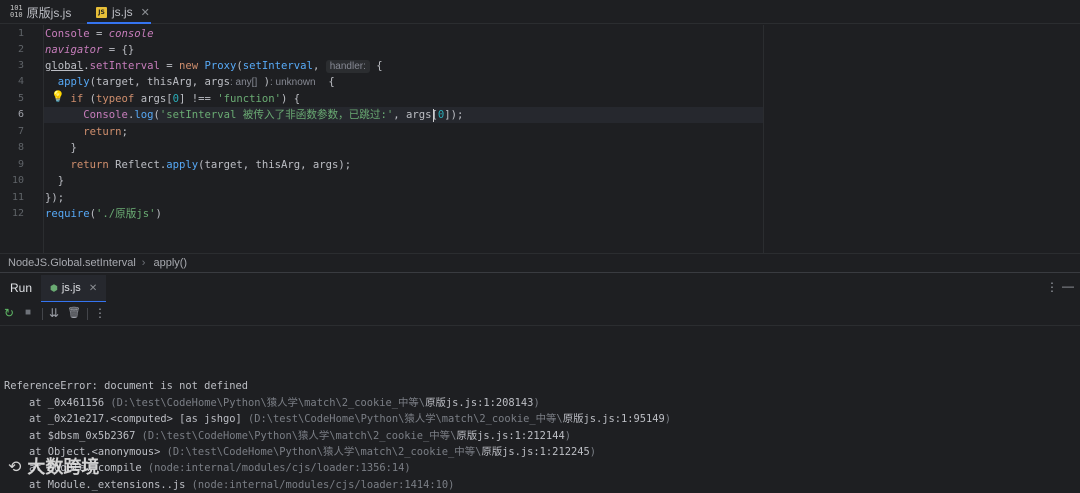 The height and width of the screenshot is (493, 1080). I want to click on stack-frame-link: 原版js.js:1:208143, so click(479, 403).